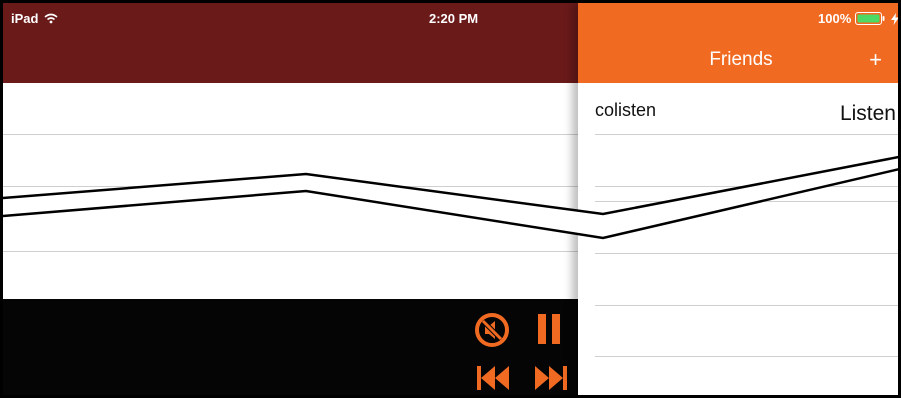  I want to click on add-friend-button: +, so click(875, 60).